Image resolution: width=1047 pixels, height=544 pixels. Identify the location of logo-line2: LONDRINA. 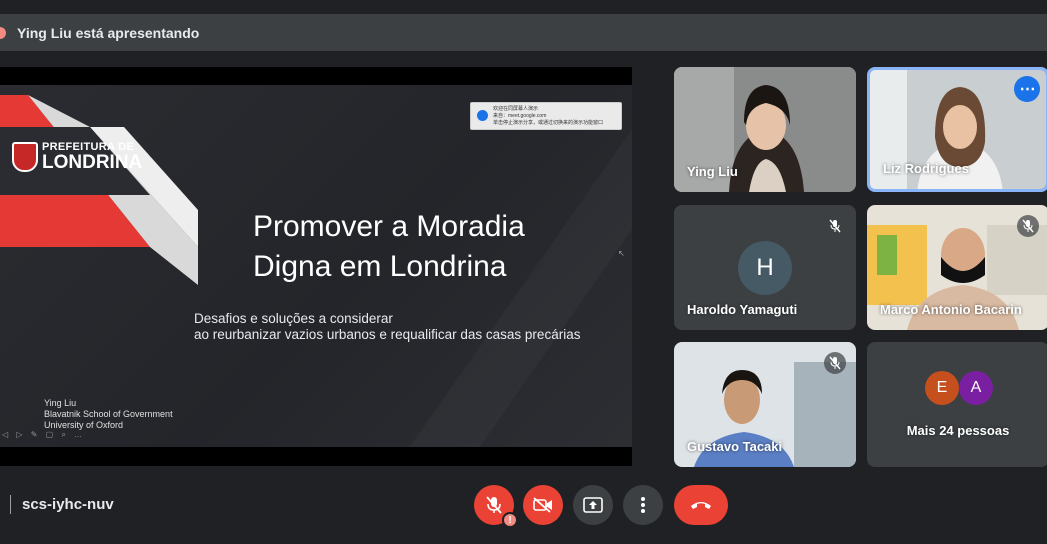
(92, 162).